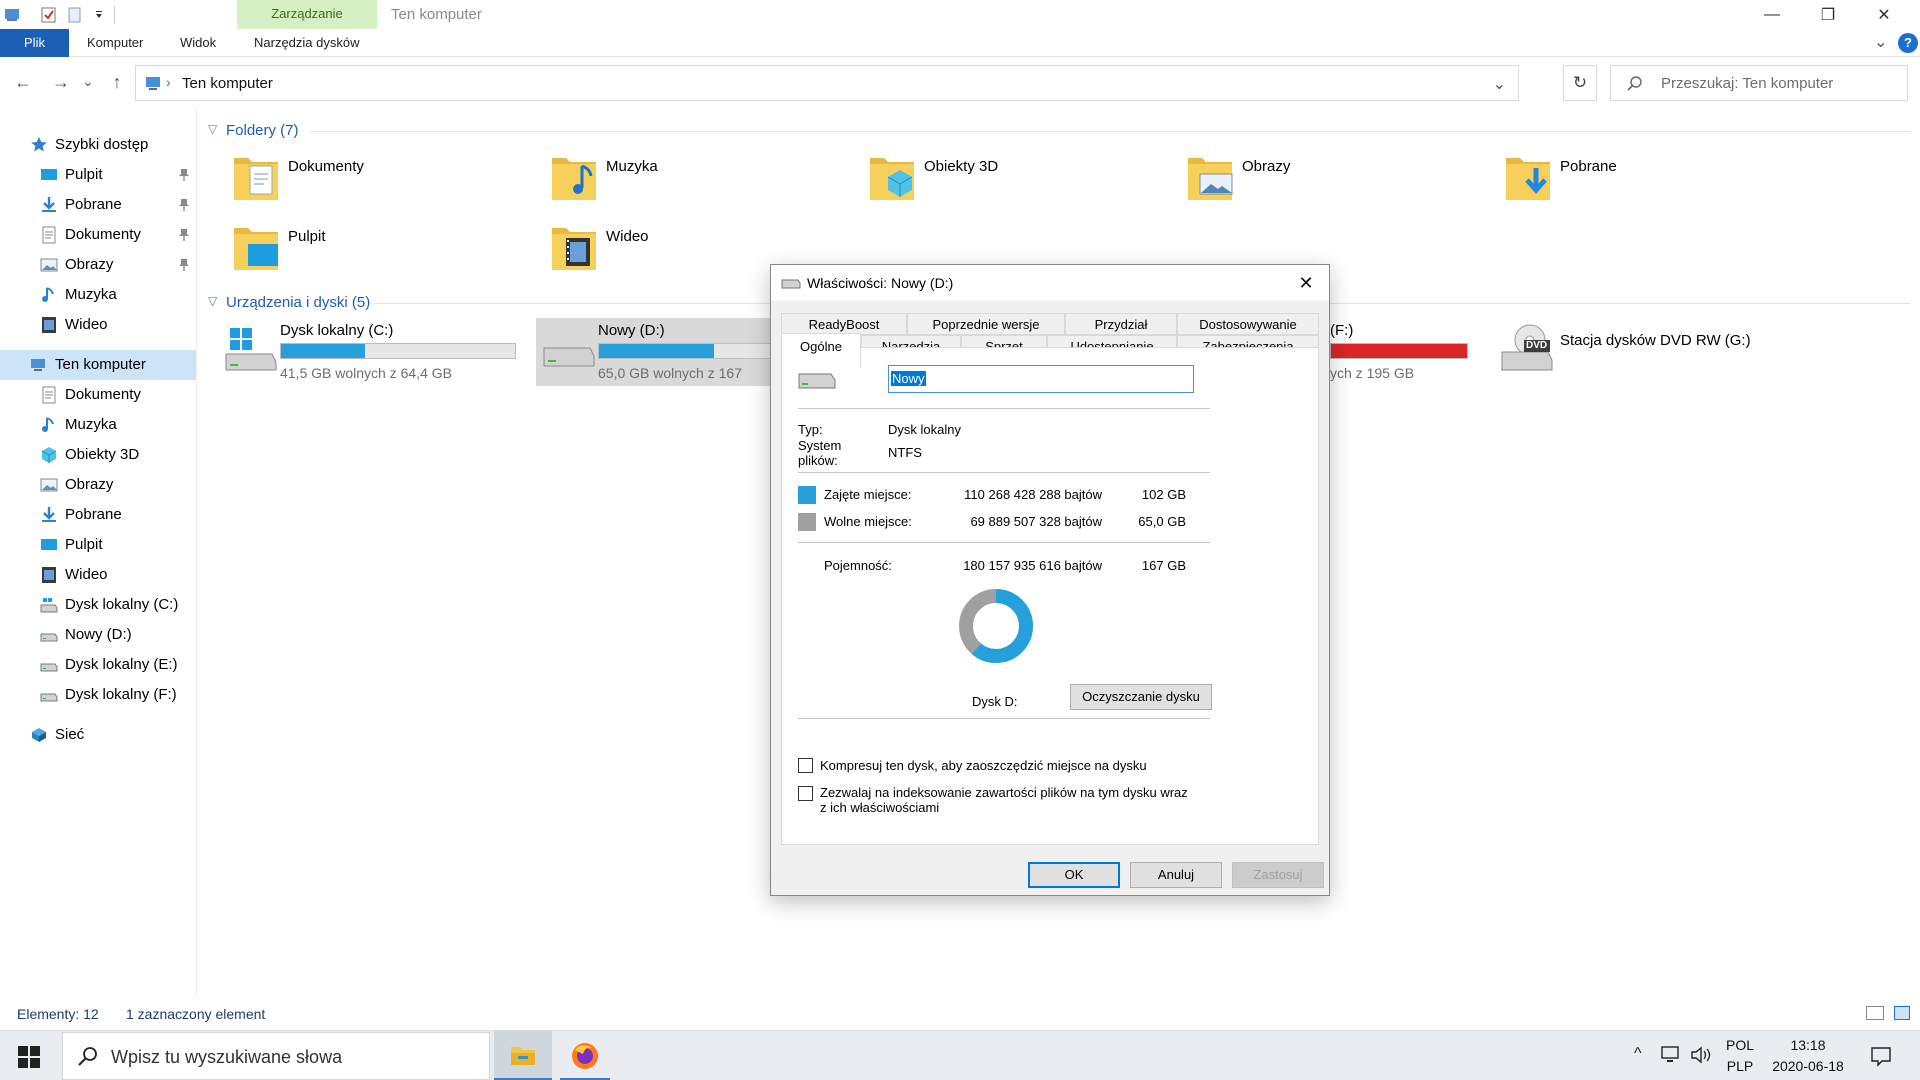  Describe the element at coordinates (1875, 1013) in the screenshot. I see `details-view-icon` at that location.